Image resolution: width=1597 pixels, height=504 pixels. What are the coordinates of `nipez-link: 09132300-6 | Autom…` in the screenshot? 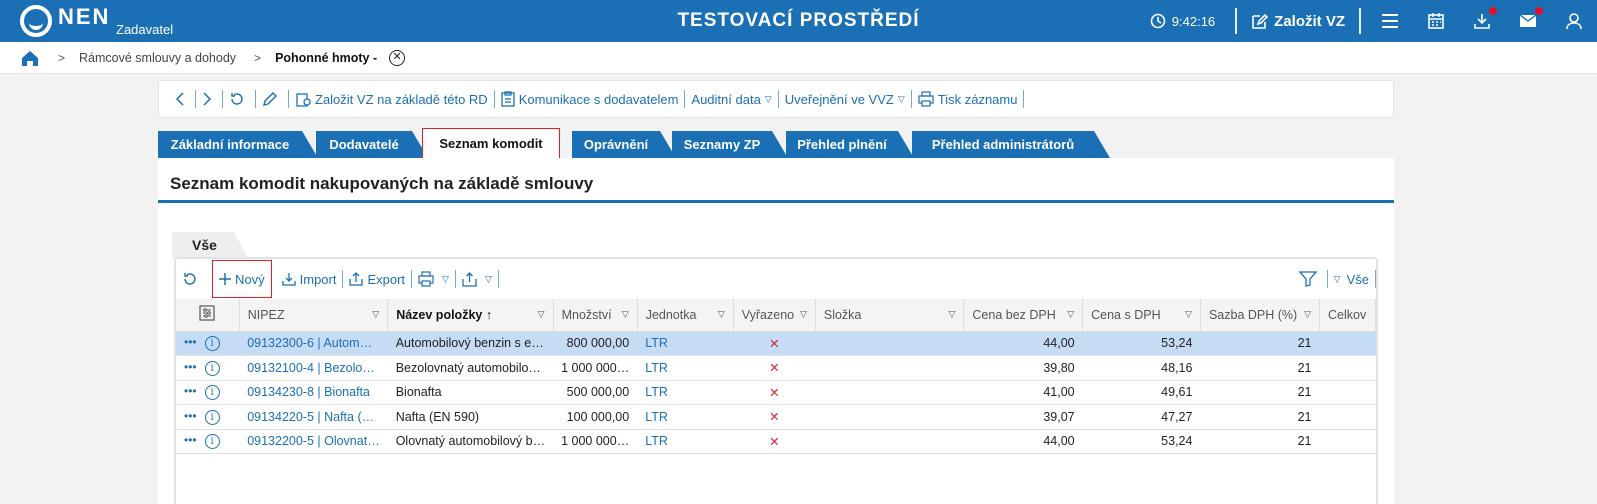 It's located at (313, 343).